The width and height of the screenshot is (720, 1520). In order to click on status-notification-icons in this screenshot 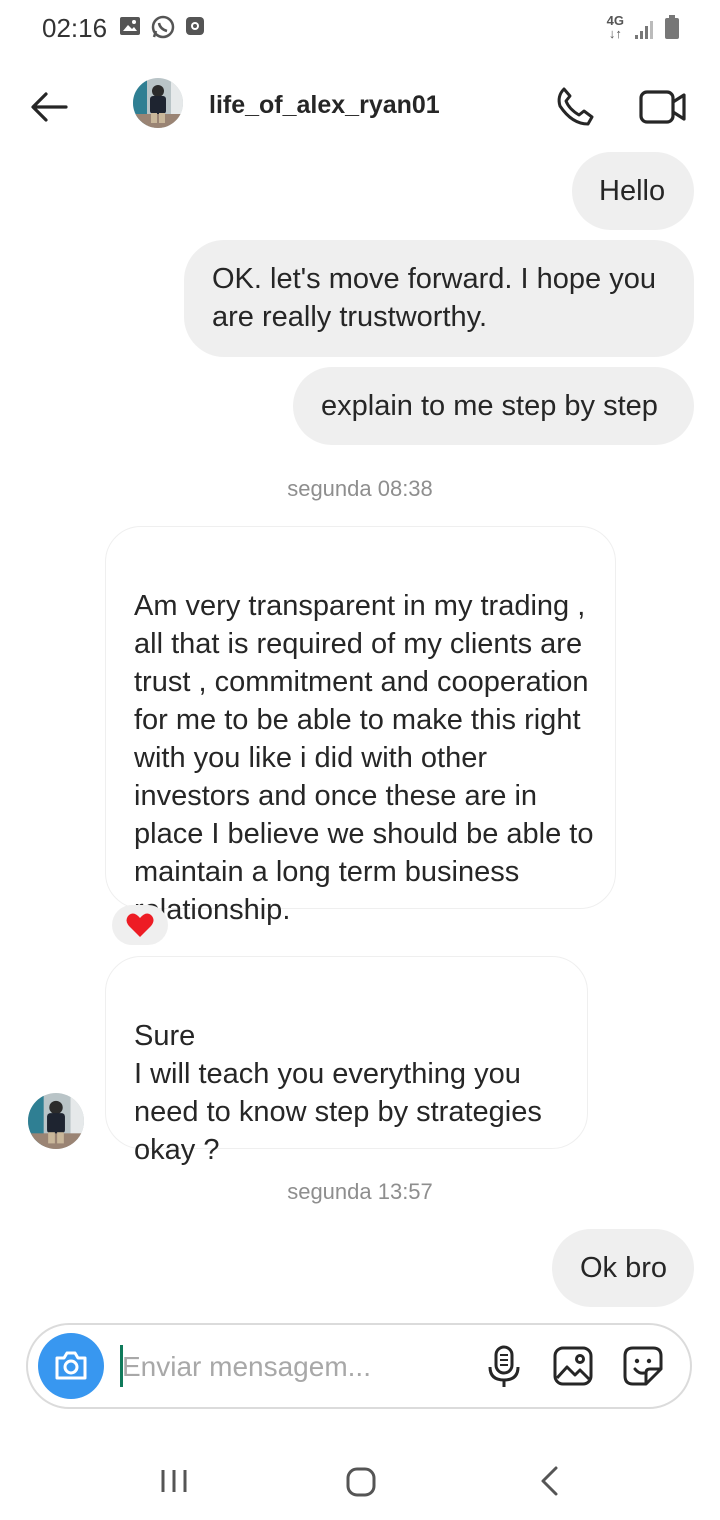, I will do `click(162, 27)`.